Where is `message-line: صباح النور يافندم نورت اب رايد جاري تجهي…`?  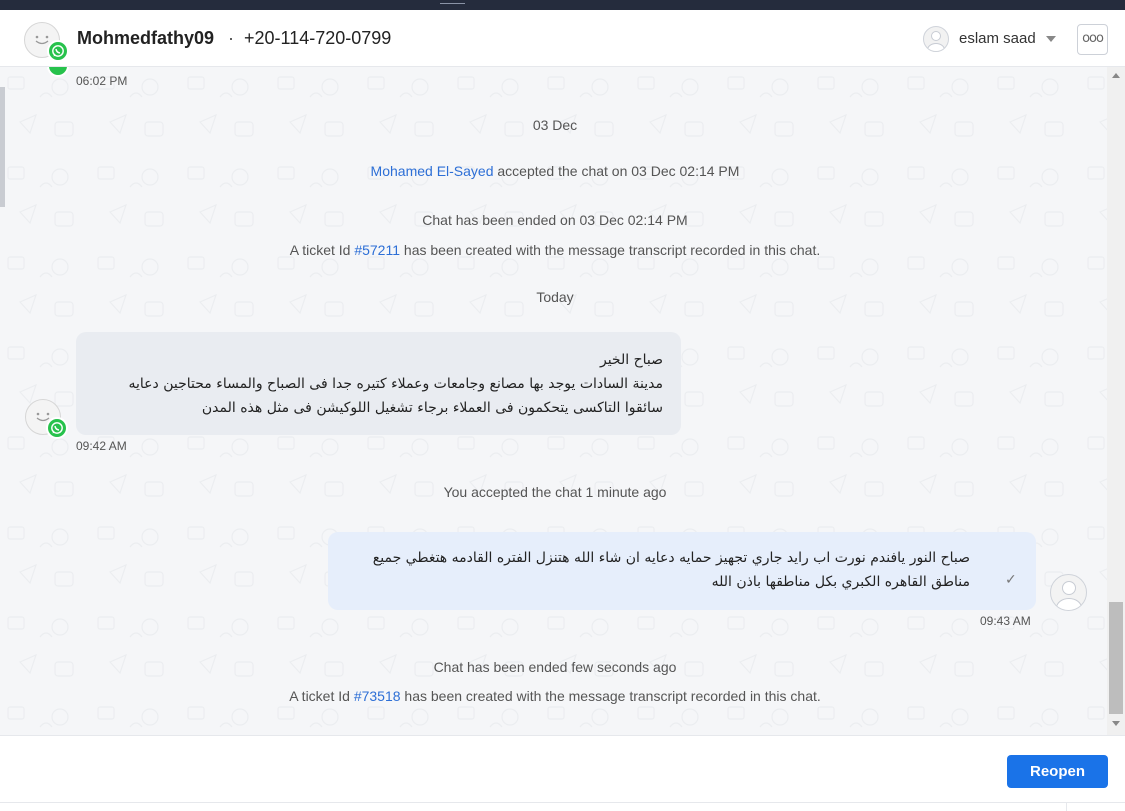 message-line: صباح النور يافندم نورت اب رايد جاري تجهي… is located at coordinates (671, 558).